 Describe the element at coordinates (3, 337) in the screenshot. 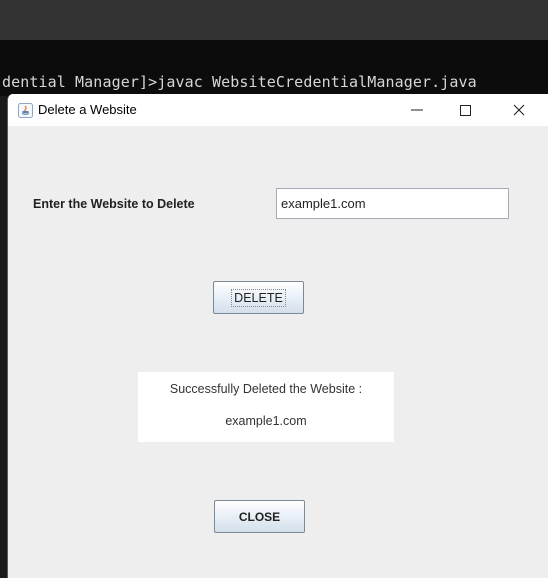

I see `terminal-edge` at that location.